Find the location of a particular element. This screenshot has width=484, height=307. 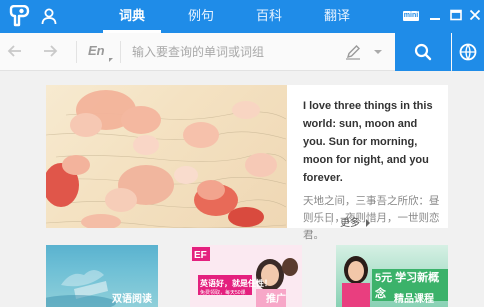

minimize-icon is located at coordinates (435, 15).